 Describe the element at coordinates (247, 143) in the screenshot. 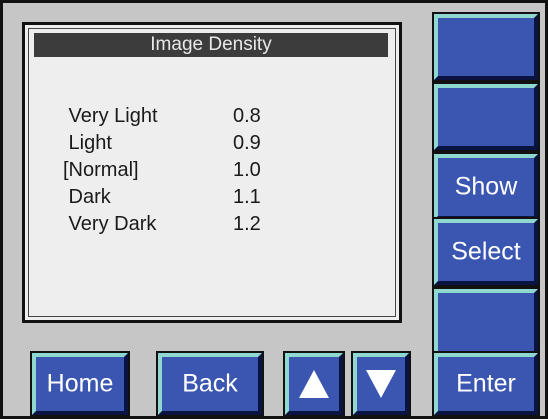

I see `option-value: 0.9` at that location.